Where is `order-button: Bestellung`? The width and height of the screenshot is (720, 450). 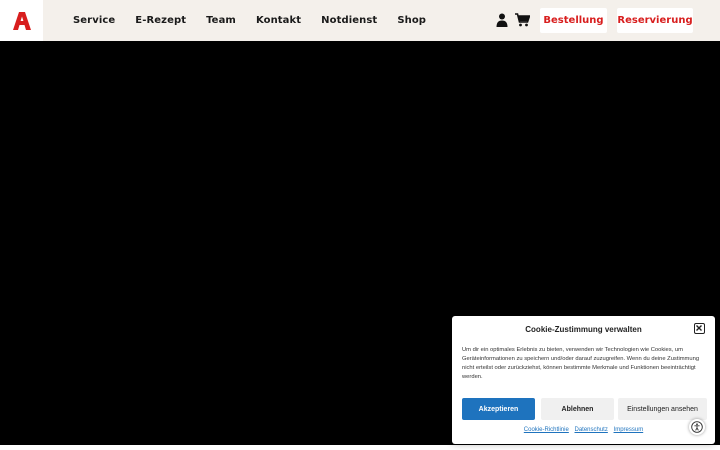 order-button: Bestellung is located at coordinates (573, 20).